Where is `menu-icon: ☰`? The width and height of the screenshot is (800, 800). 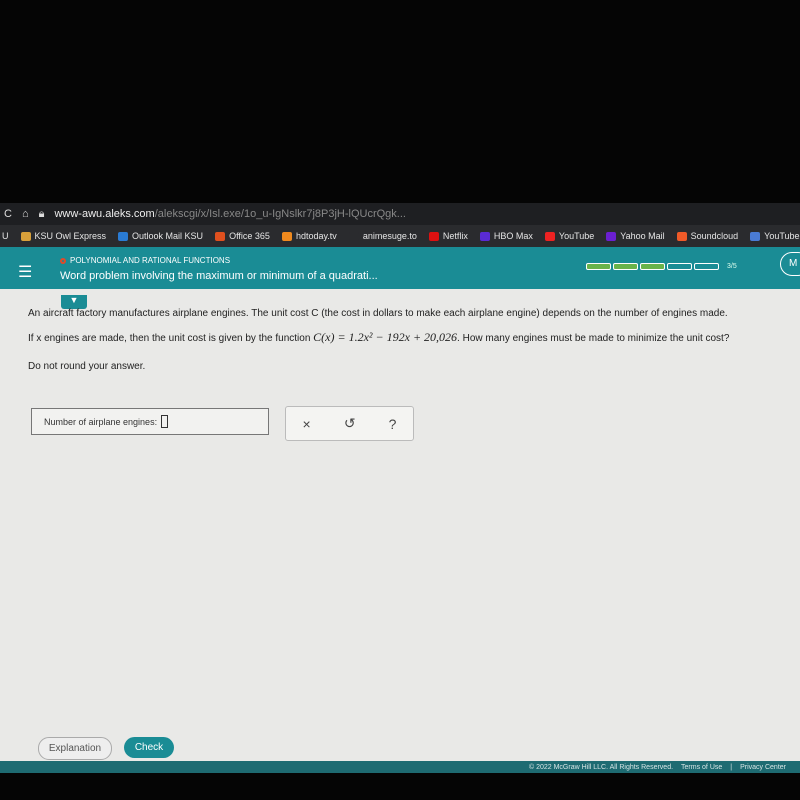 menu-icon: ☰ is located at coordinates (25, 272).